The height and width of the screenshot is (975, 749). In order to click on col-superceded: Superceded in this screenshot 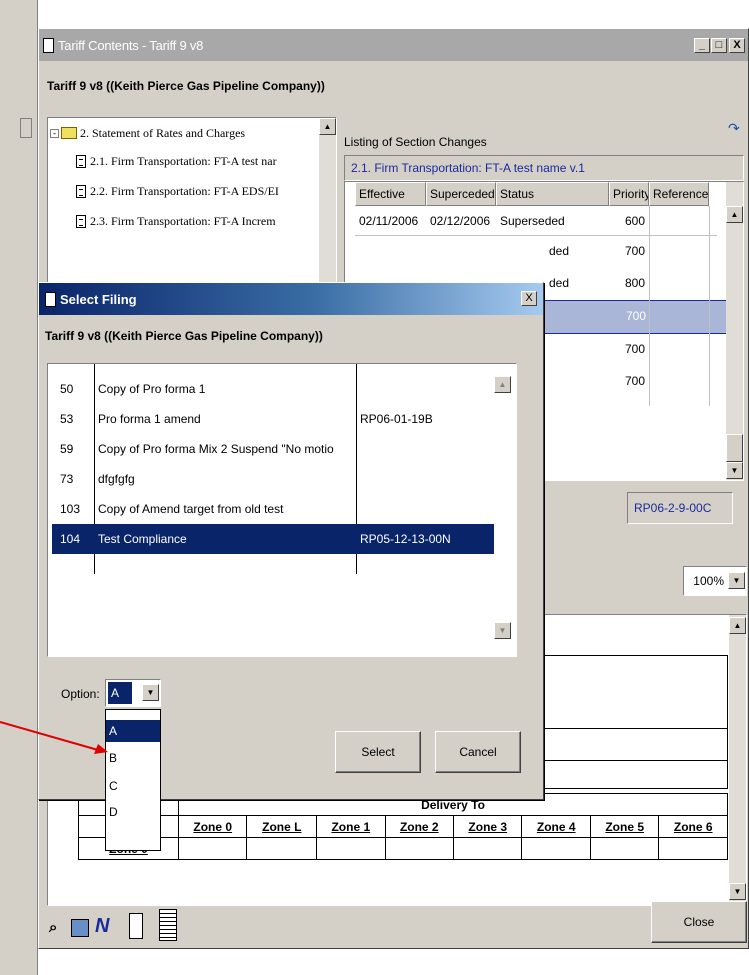, I will do `click(461, 194)`.